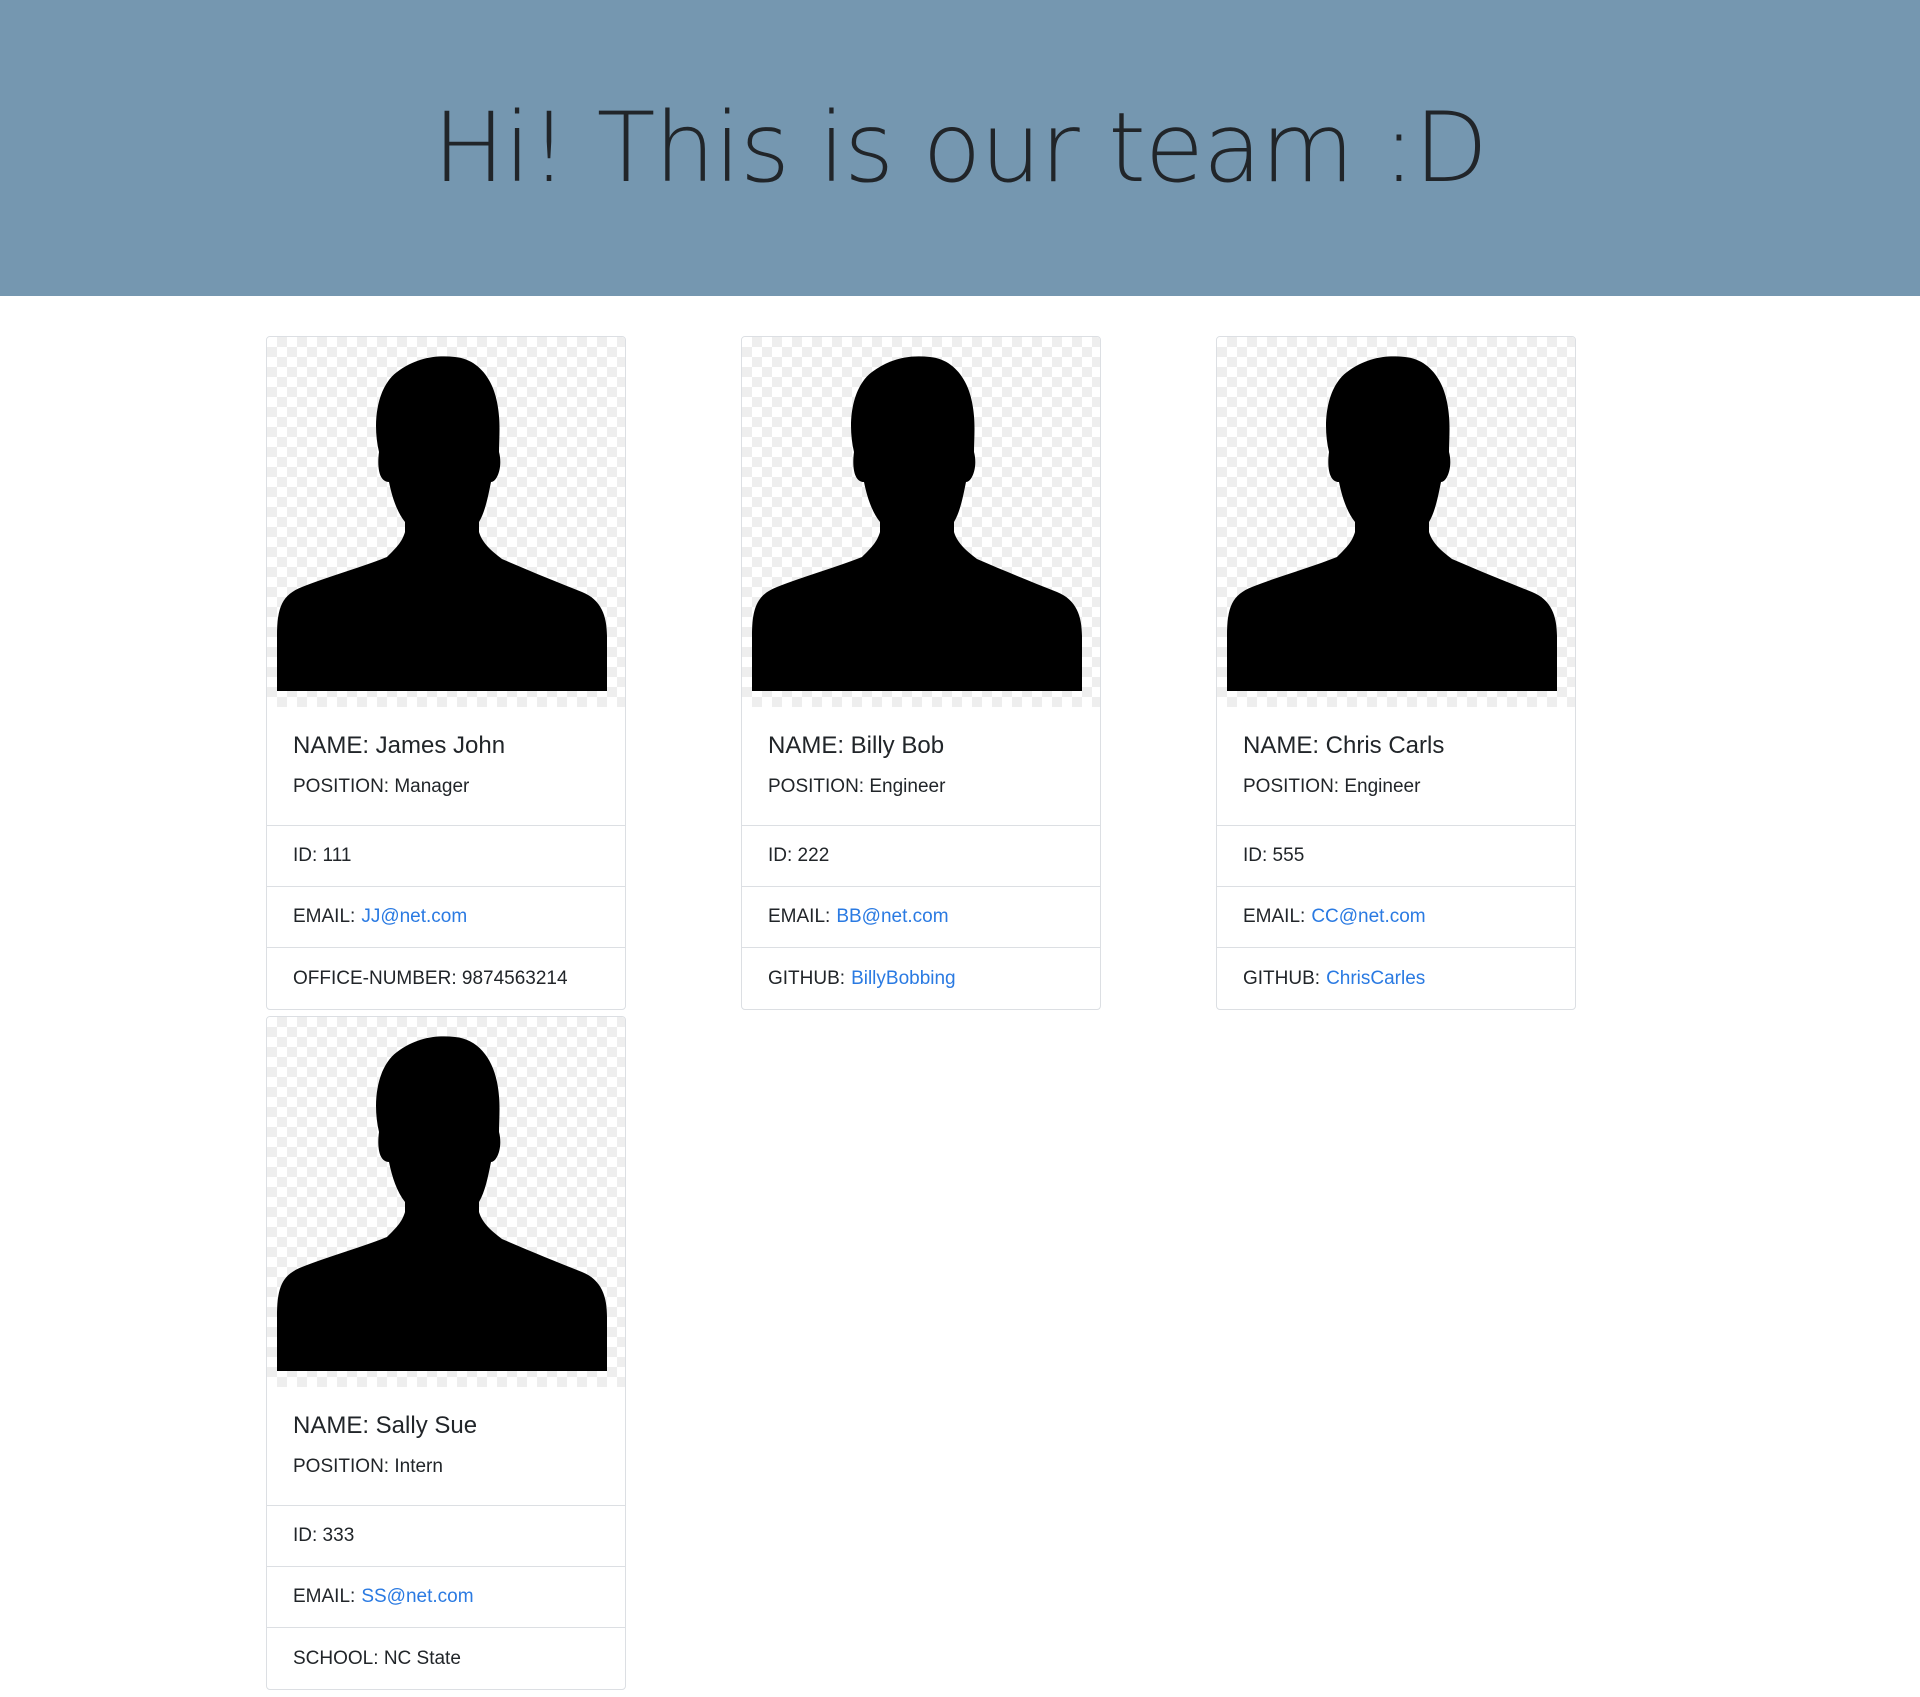  Describe the element at coordinates (892, 917) in the screenshot. I see `email-link: BB@net.com` at that location.